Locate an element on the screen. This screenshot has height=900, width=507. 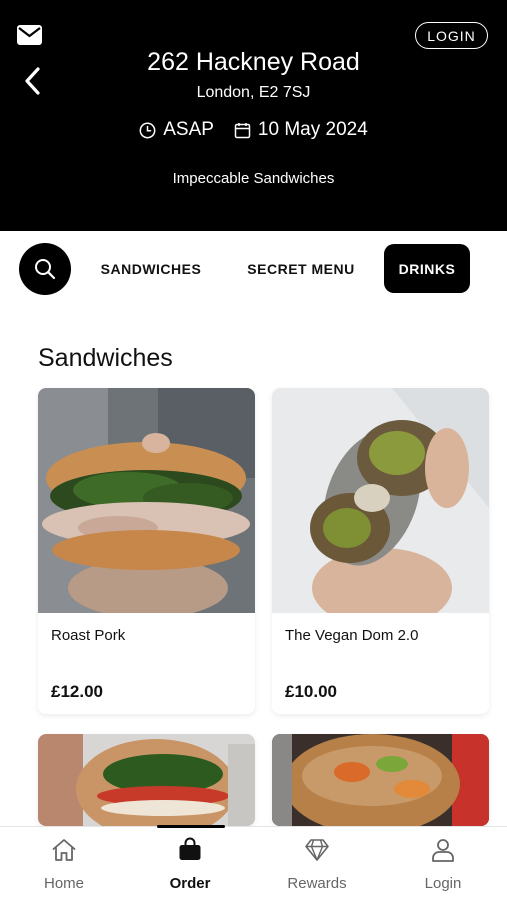
product-name: The Vegan Dom 2.0 is located at coordinates (352, 635).